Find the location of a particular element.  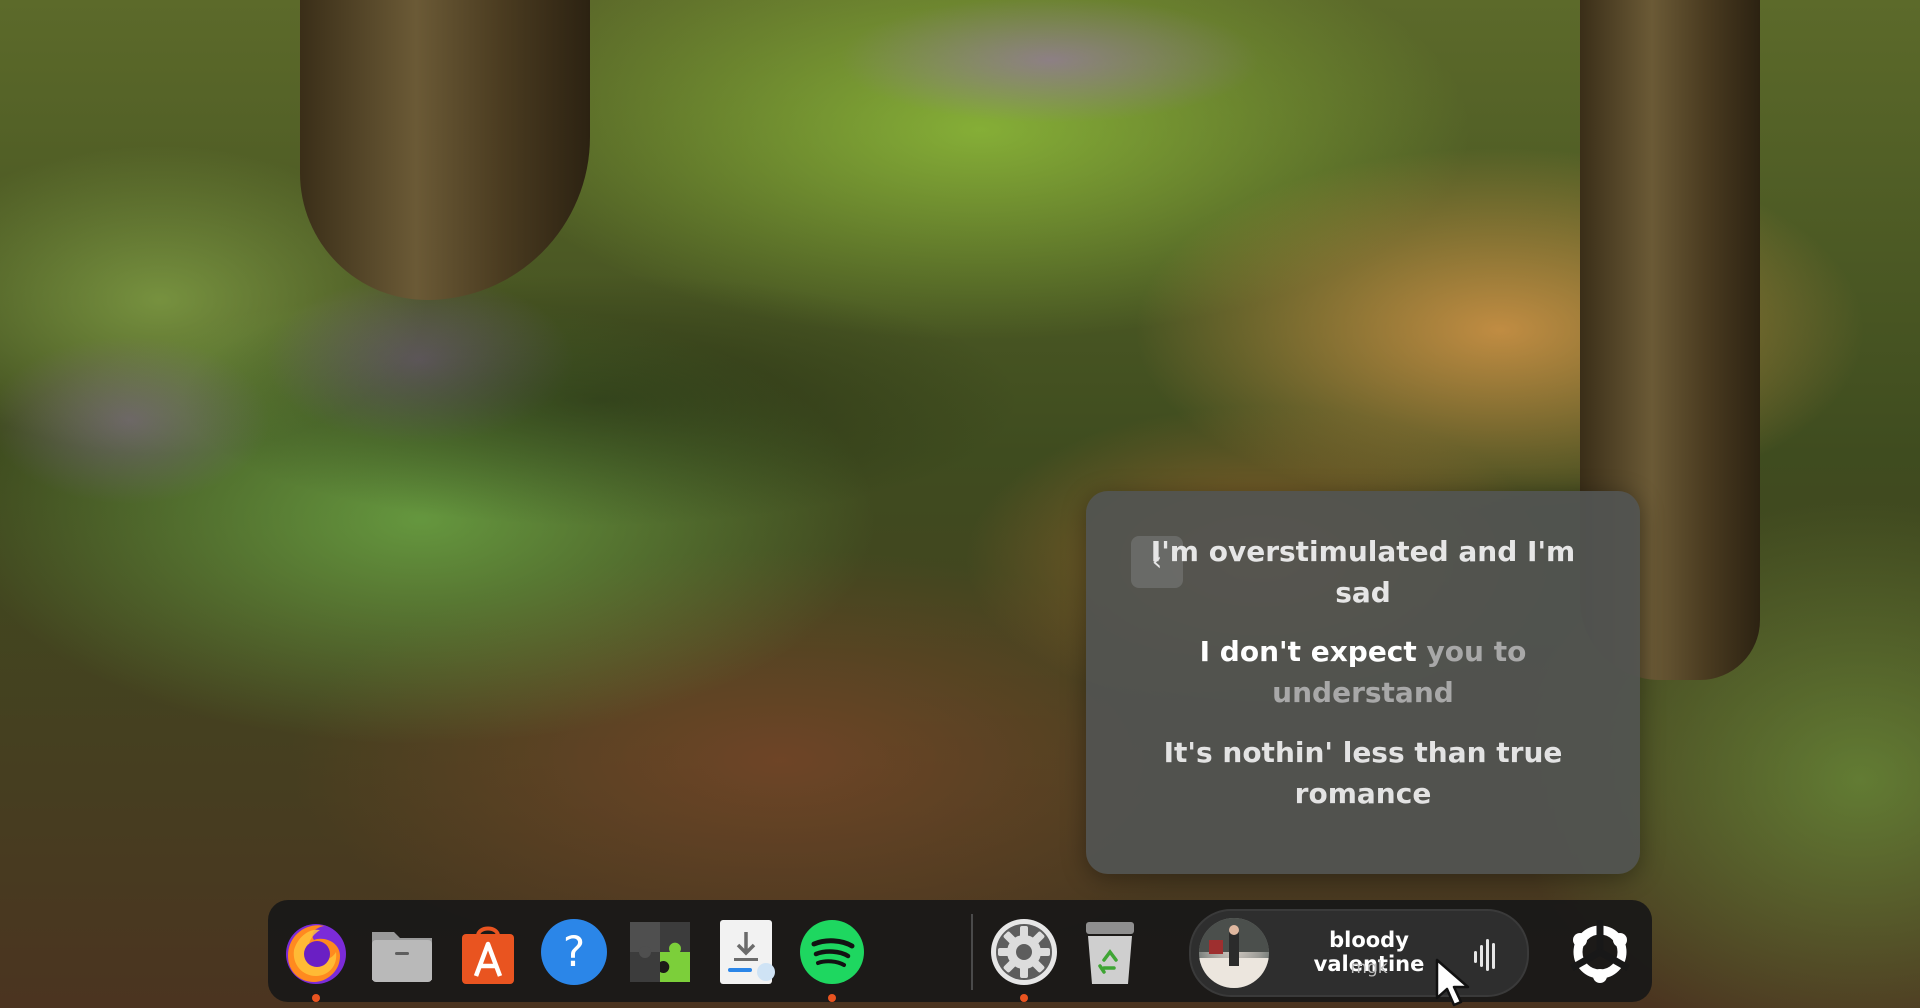

dock-item-help: ? is located at coordinates (574, 952).